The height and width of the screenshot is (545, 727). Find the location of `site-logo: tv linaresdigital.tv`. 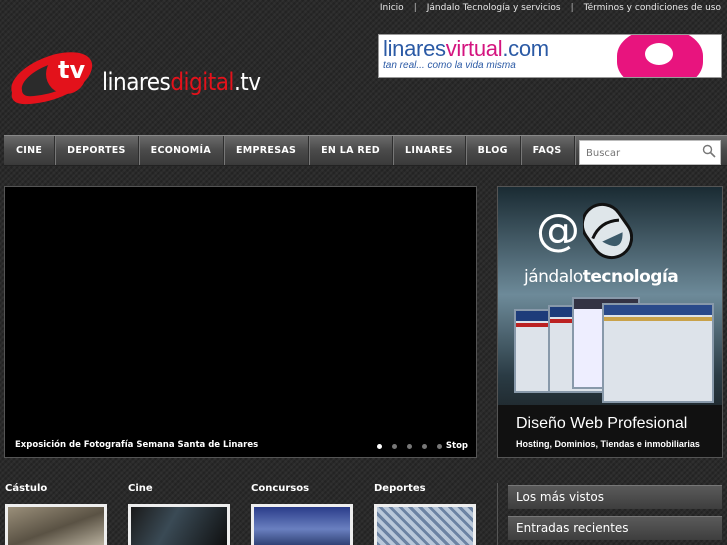

site-logo: tv linaresdigital.tv is located at coordinates (141, 76).